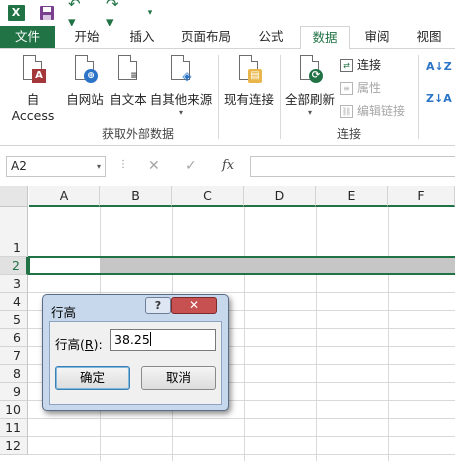  Describe the element at coordinates (87, 37) in the screenshot. I see `tab-home: 开始` at that location.